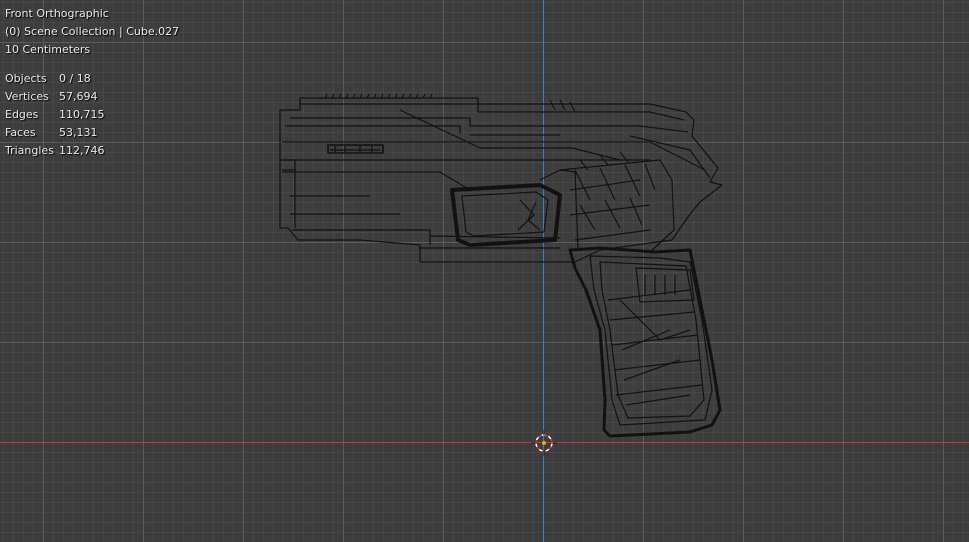  I want to click on stat-value: 0 / 18, so click(75, 78).